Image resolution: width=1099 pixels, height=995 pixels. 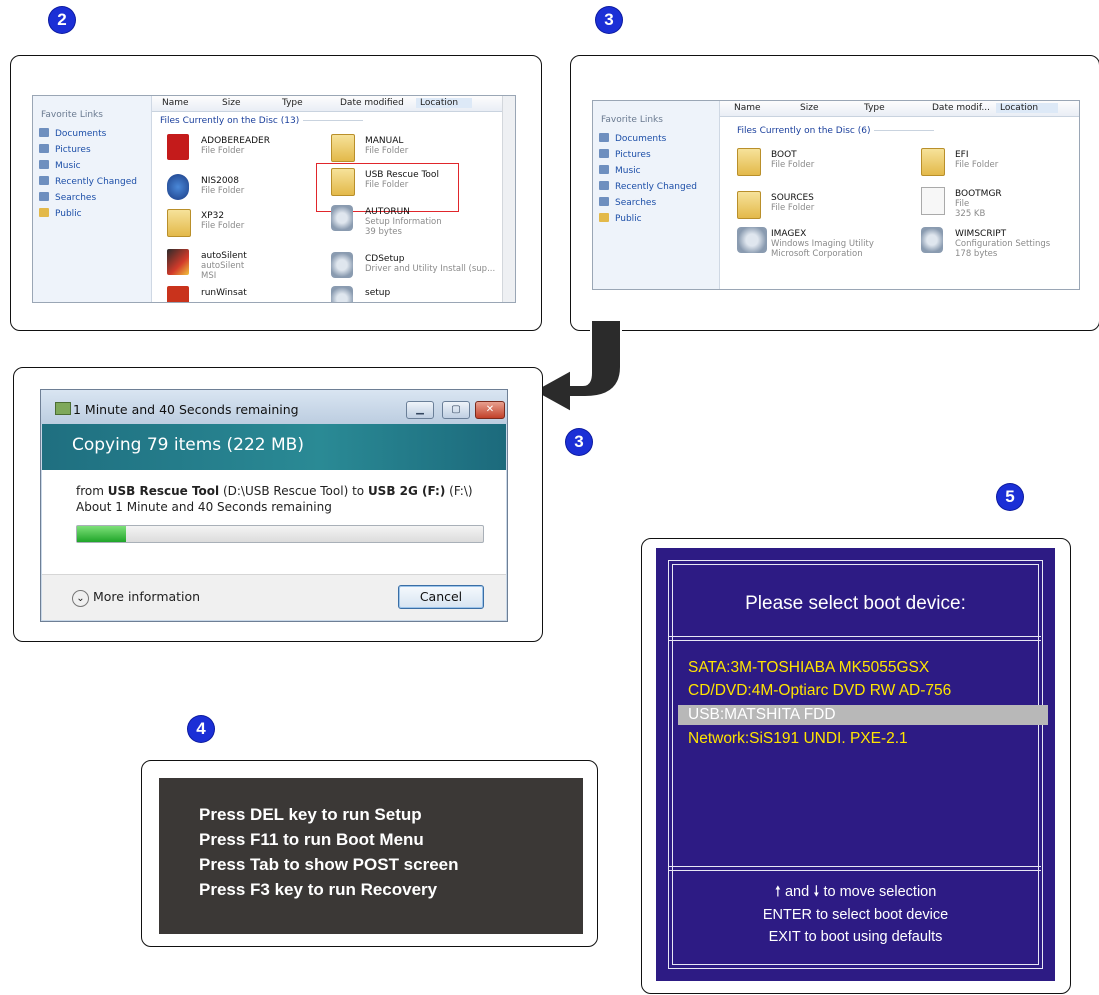 What do you see at coordinates (311, 839) in the screenshot?
I see `post-line: Press F11 to run Boot Menu` at bounding box center [311, 839].